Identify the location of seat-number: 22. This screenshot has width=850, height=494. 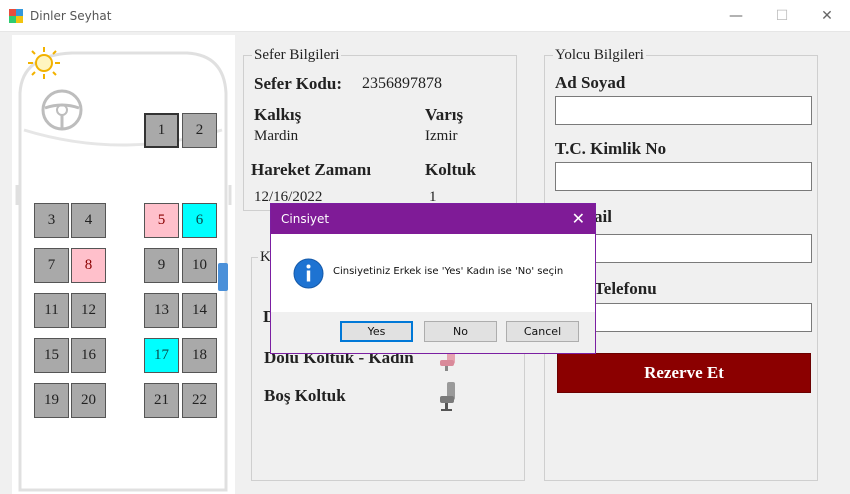
(199, 400).